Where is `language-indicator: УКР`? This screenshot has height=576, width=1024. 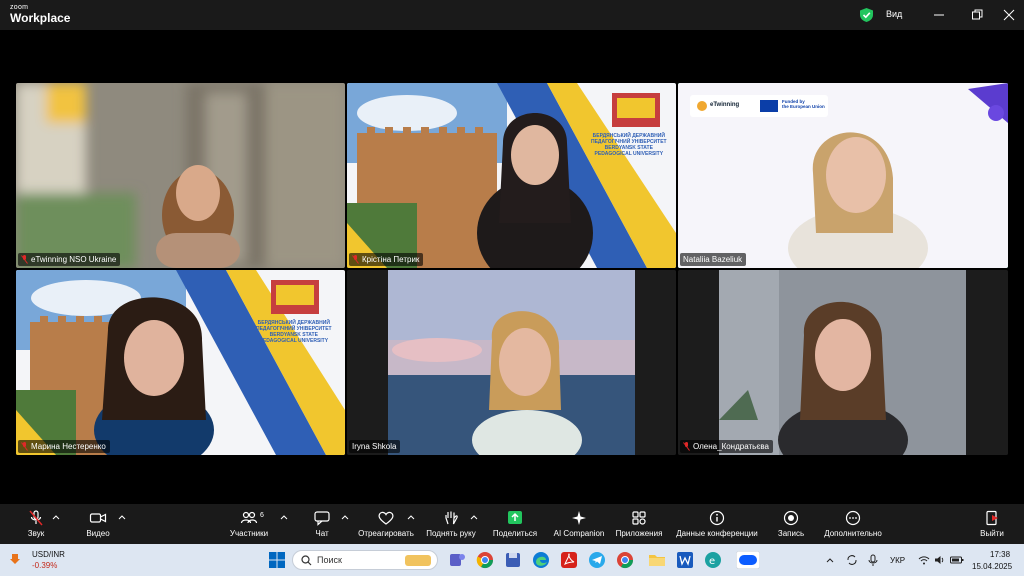 language-indicator: УКР is located at coordinates (897, 560).